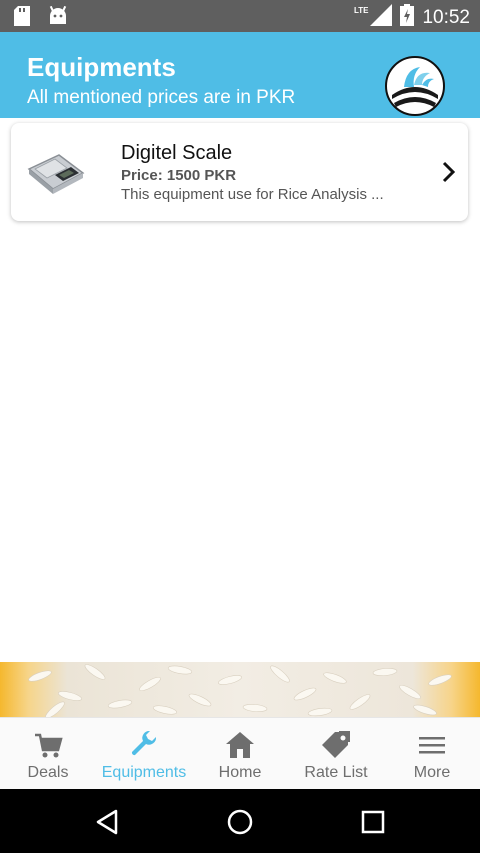 This screenshot has height=853, width=480. I want to click on chevron-right-icon, so click(449, 172).